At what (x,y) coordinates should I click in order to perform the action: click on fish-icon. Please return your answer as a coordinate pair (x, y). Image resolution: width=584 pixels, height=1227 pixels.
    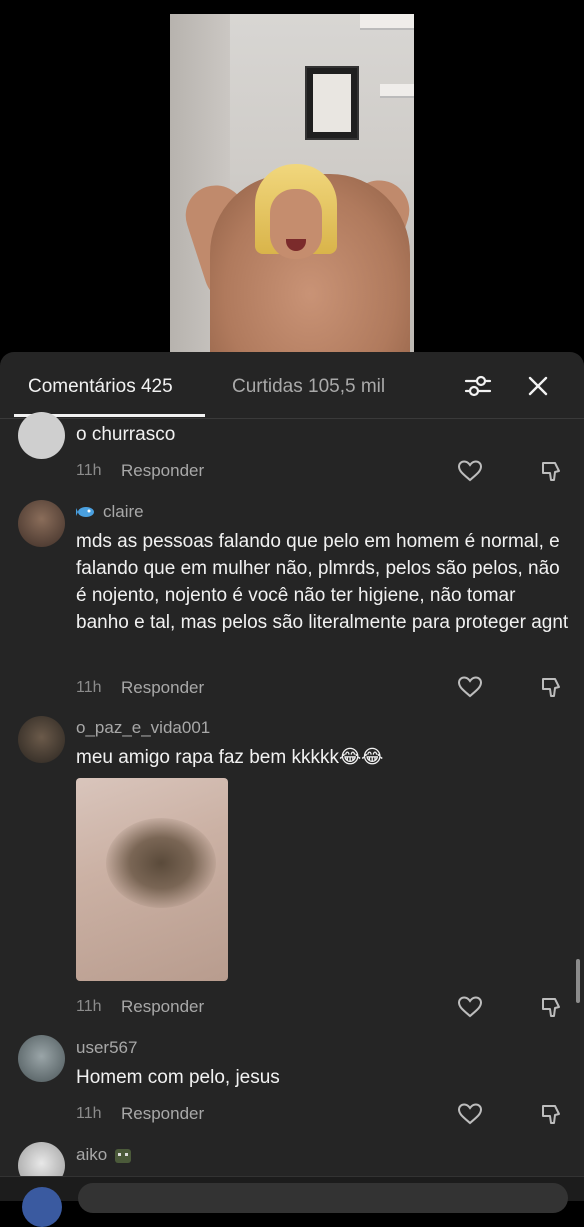
    Looking at the image, I should click on (85, 512).